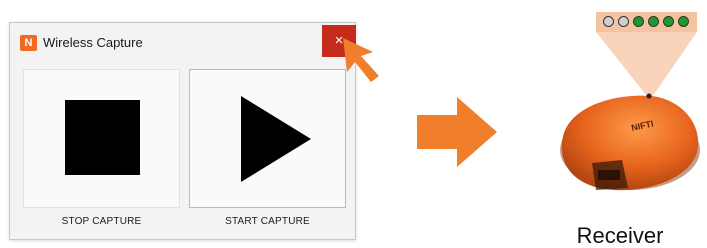 This screenshot has height=248, width=707. Describe the element at coordinates (646, 22) in the screenshot. I see `receiver-led-strip` at that location.